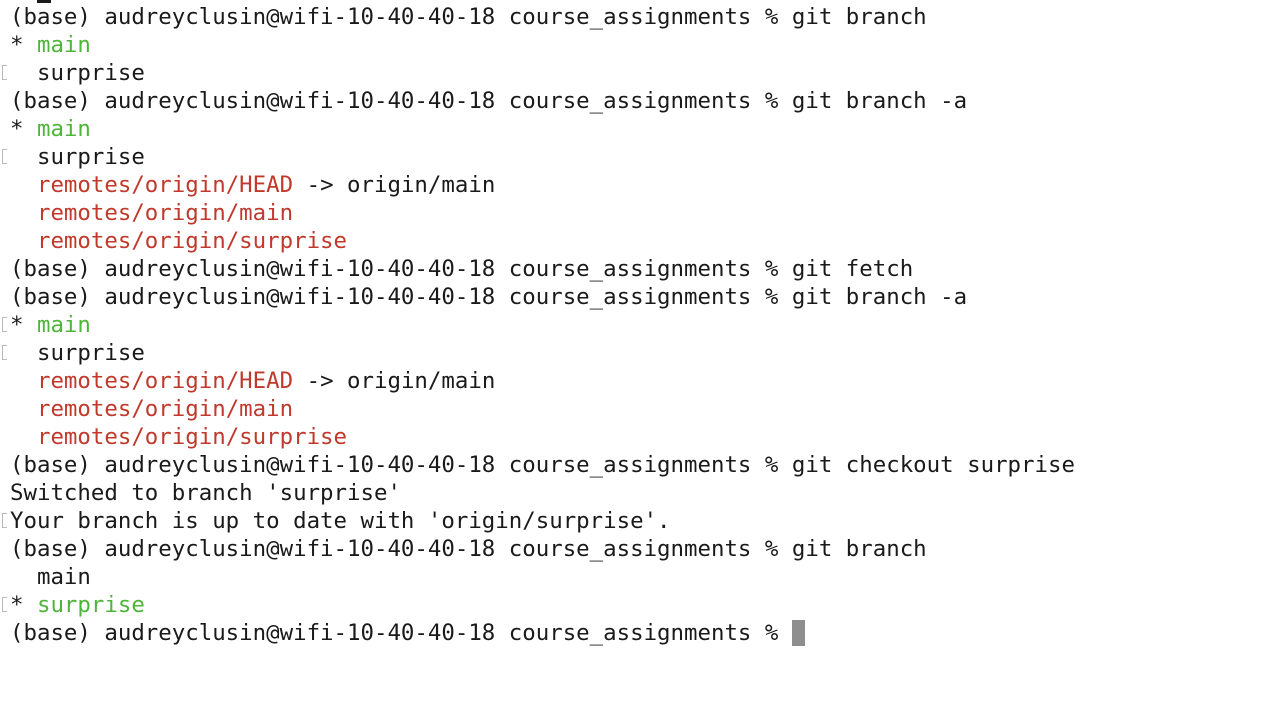  I want to click on command-text: git checkout surprise, so click(933, 465).